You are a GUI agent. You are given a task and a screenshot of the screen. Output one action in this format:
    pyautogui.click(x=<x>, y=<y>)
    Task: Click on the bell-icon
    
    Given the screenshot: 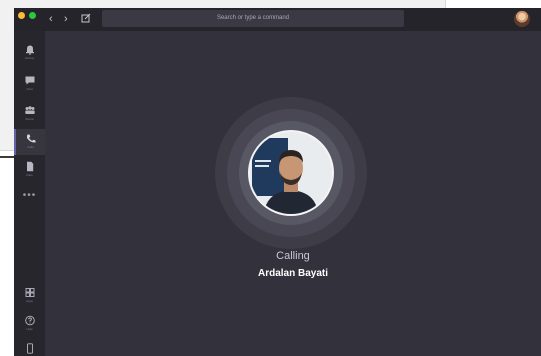 What is the action you would take?
    pyautogui.click(x=29, y=50)
    